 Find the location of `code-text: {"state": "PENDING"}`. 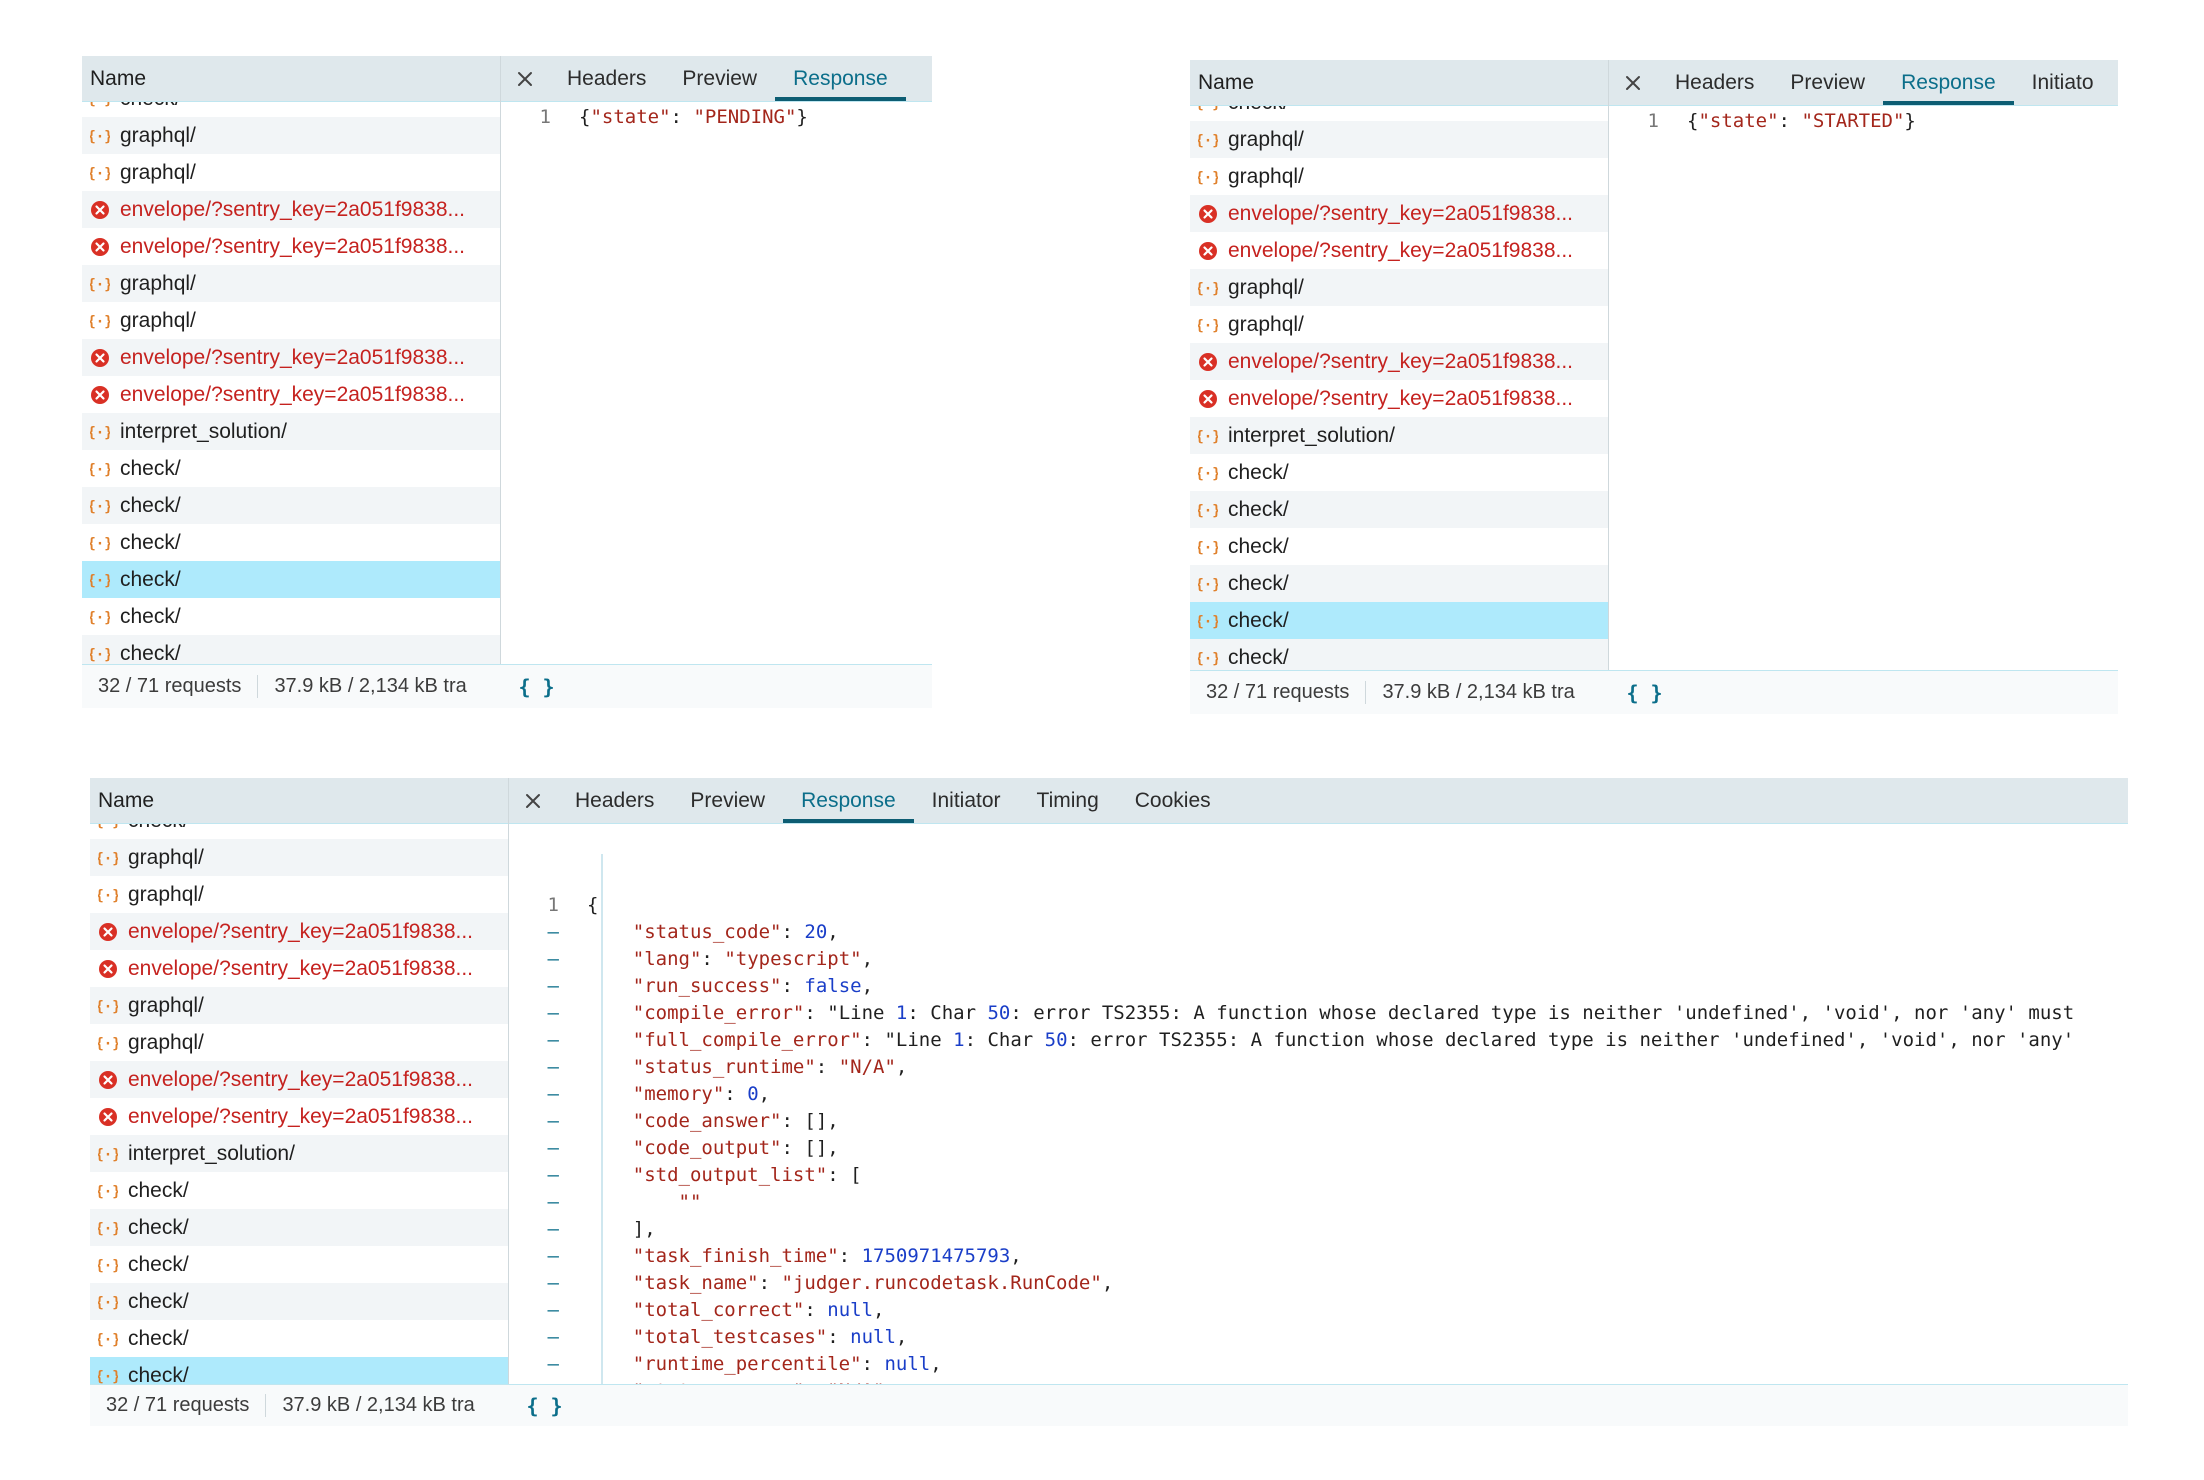

code-text: {"state": "PENDING"} is located at coordinates (693, 117).